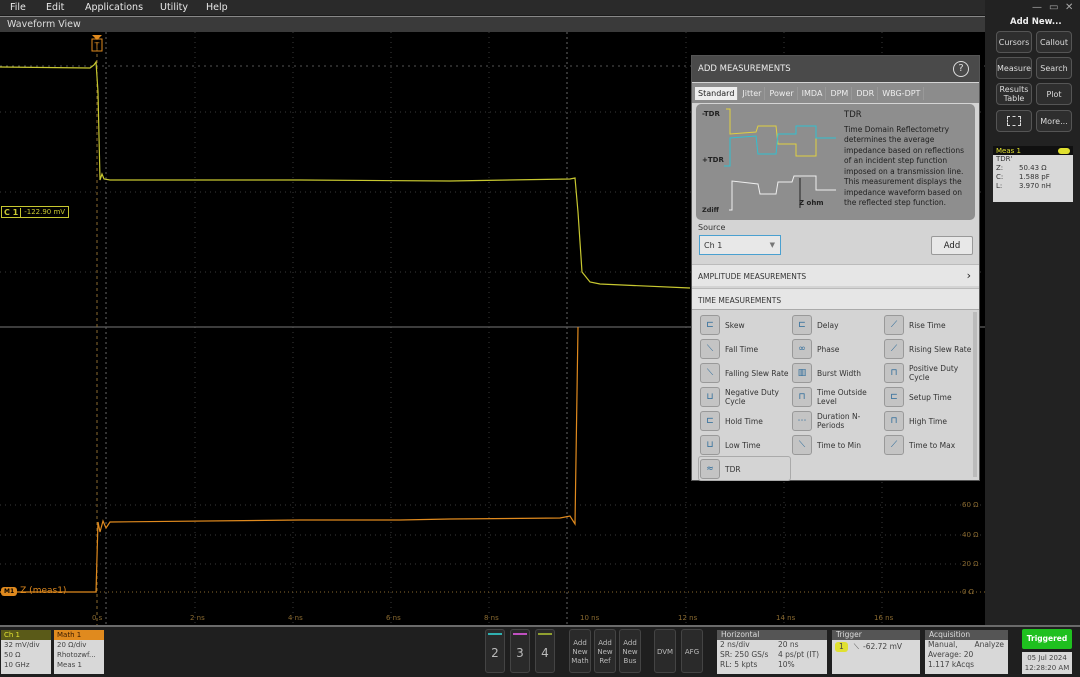 The width and height of the screenshot is (1080, 677). I want to click on measurement-item-time-outside-level: ⊓ Time Outside Level, so click(838, 397).